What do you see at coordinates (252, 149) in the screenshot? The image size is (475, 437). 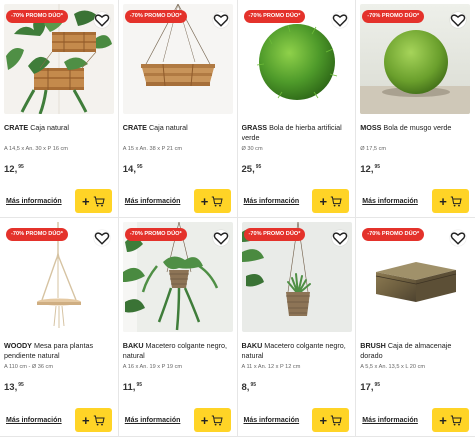 I see `product-dimensions: Ø 30 cm` at bounding box center [252, 149].